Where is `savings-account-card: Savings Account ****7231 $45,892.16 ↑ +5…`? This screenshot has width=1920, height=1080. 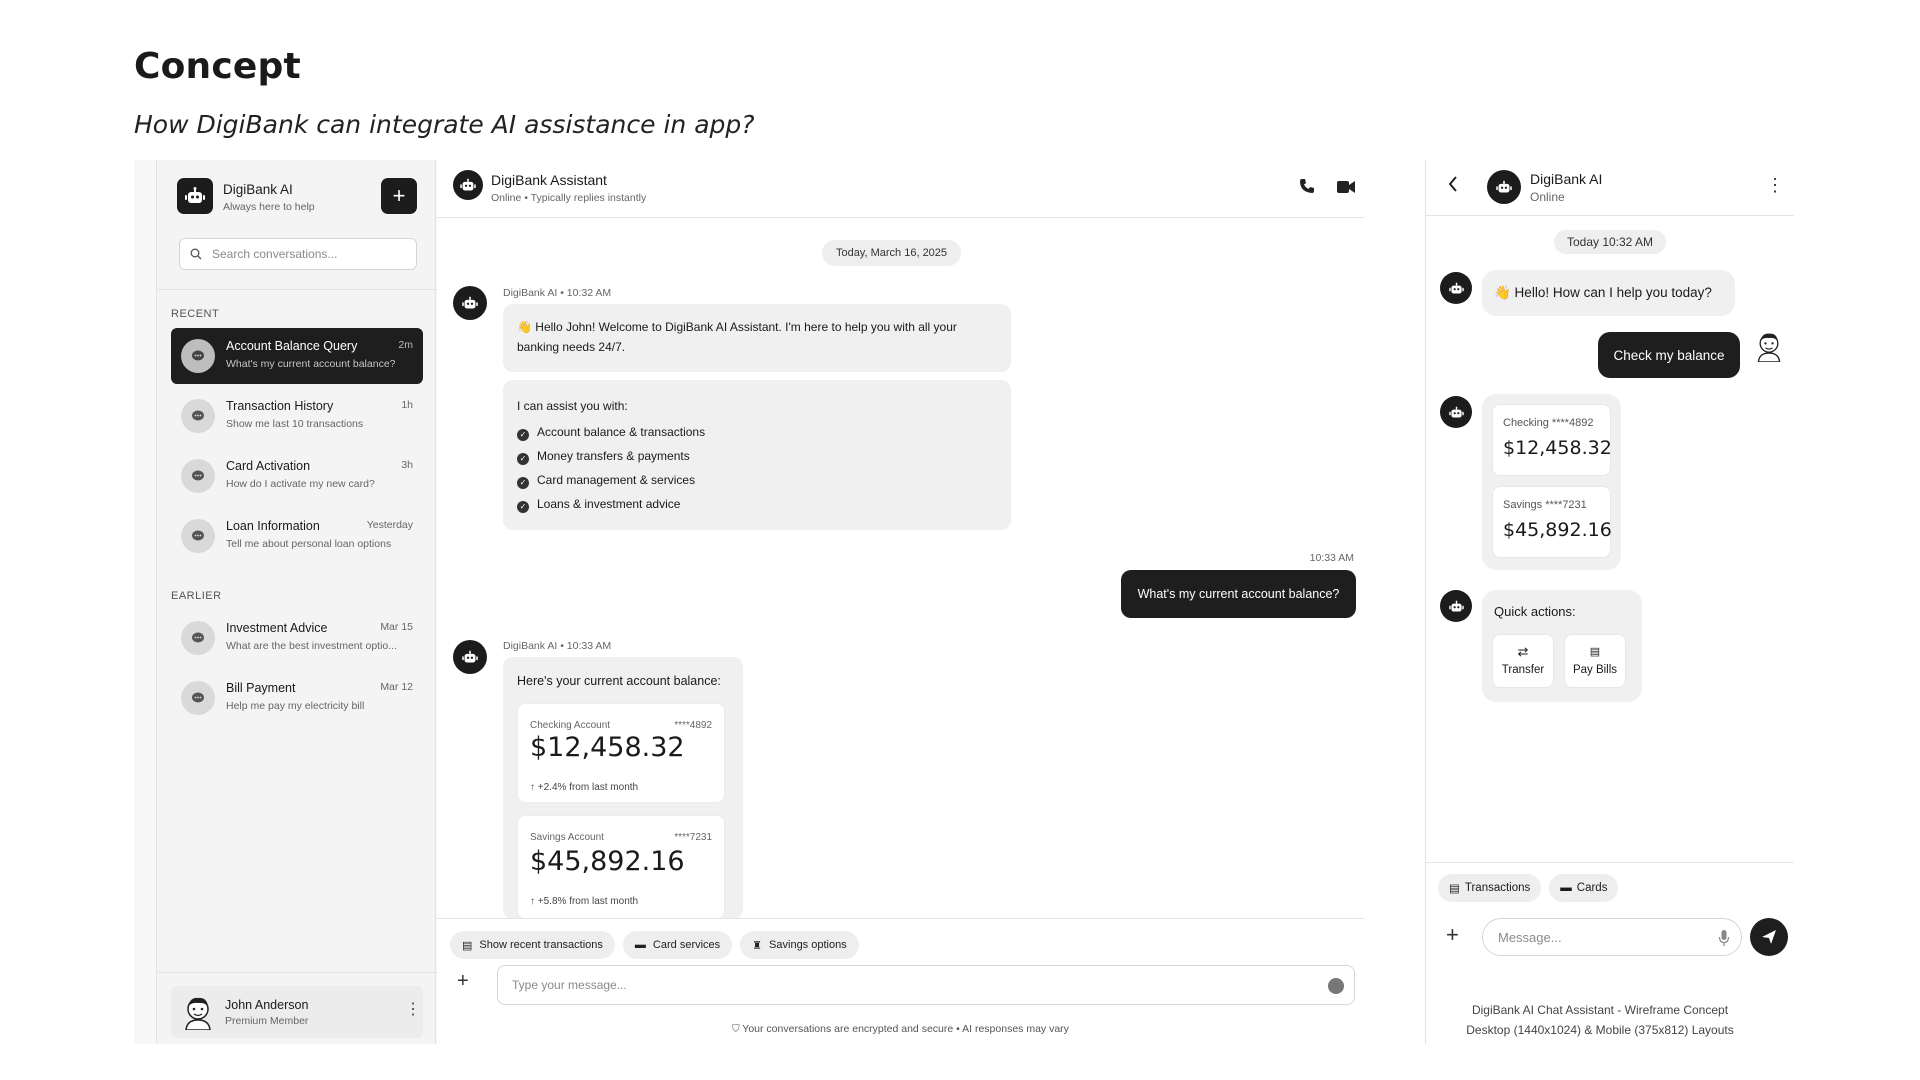
savings-account-card: Savings Account ****7231 $45,892.16 ↑ +5… is located at coordinates (621, 867).